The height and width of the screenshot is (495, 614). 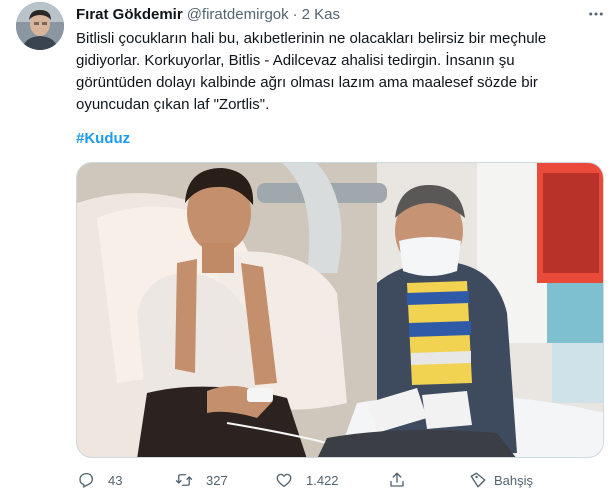 What do you see at coordinates (201, 480) in the screenshot?
I see `retweet-button: 327` at bounding box center [201, 480].